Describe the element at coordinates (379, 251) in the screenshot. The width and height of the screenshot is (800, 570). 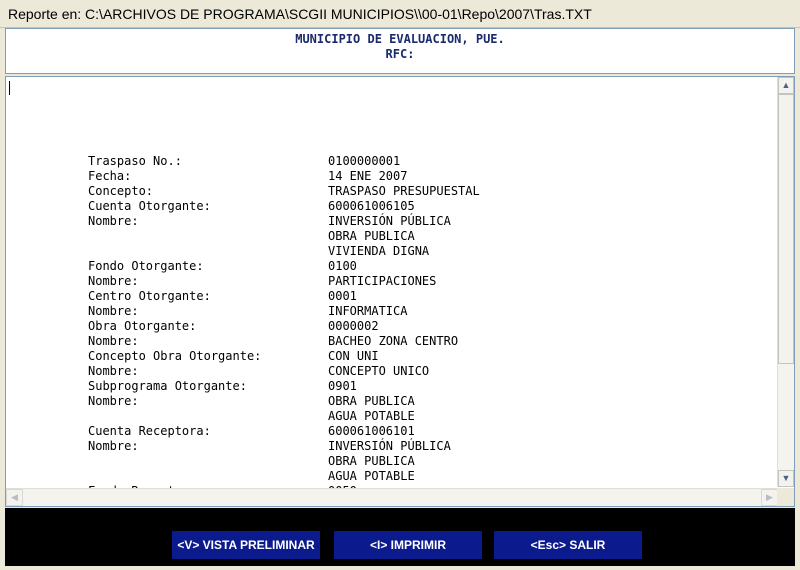
I see `row-value: VIVIENDA DIGNA` at that location.